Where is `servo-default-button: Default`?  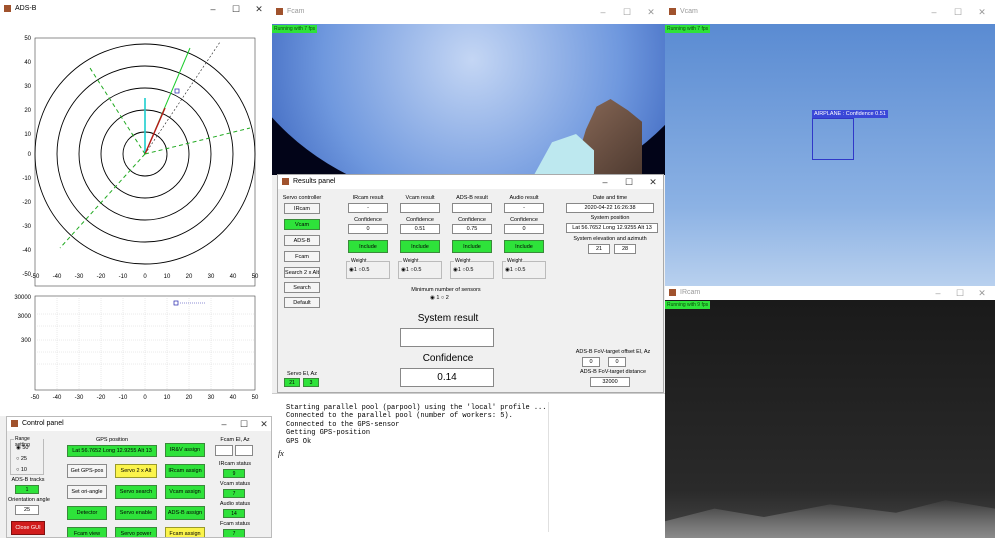 servo-default-button: Default is located at coordinates (302, 302).